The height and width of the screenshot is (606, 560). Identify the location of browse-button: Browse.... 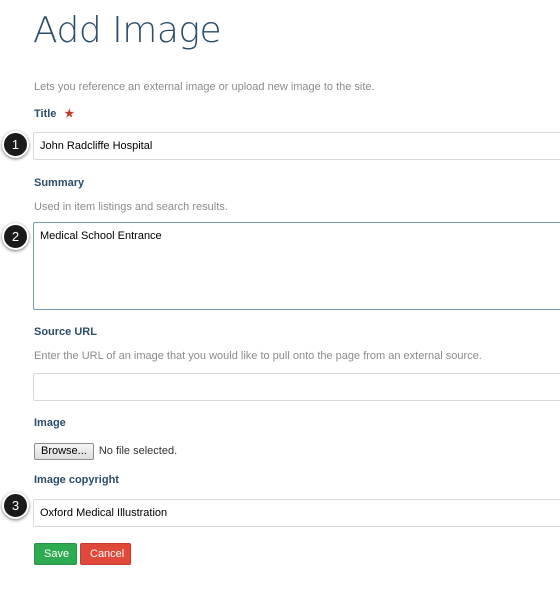
(64, 451).